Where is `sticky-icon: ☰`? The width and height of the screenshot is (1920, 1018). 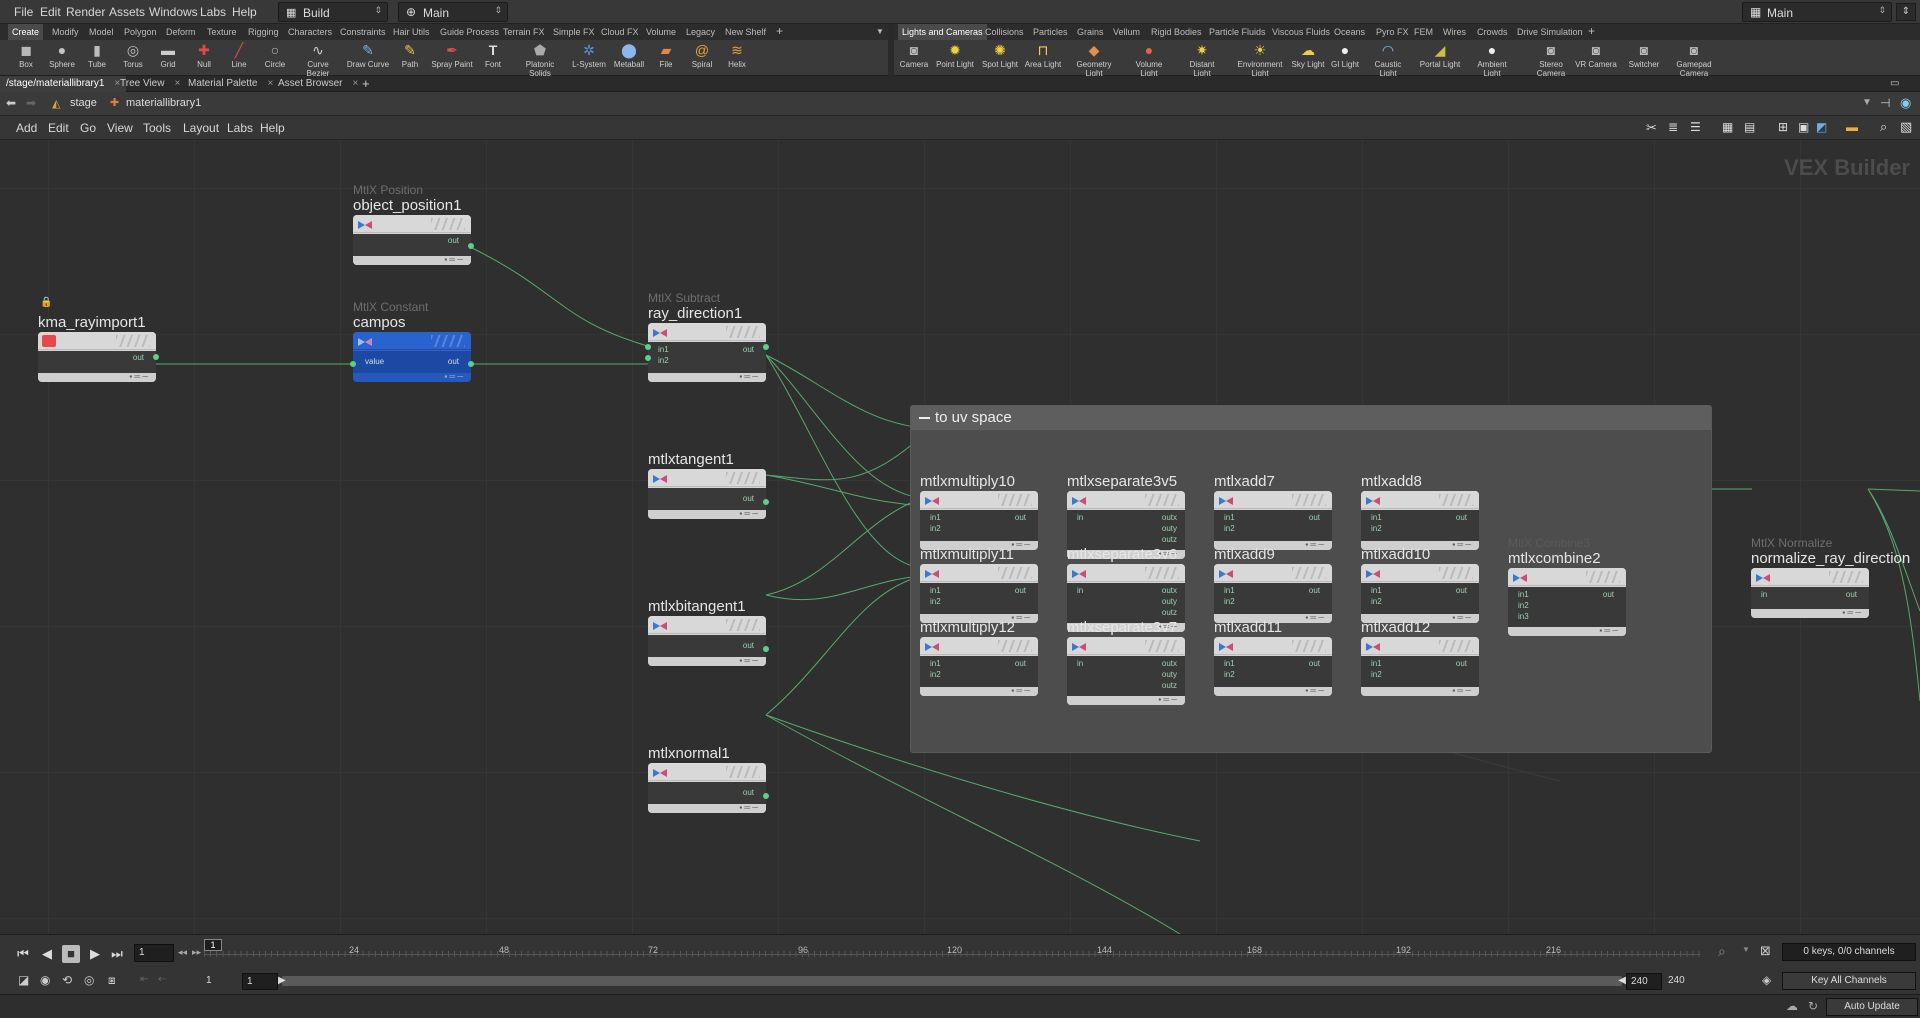 sticky-icon: ☰ is located at coordinates (1695, 127).